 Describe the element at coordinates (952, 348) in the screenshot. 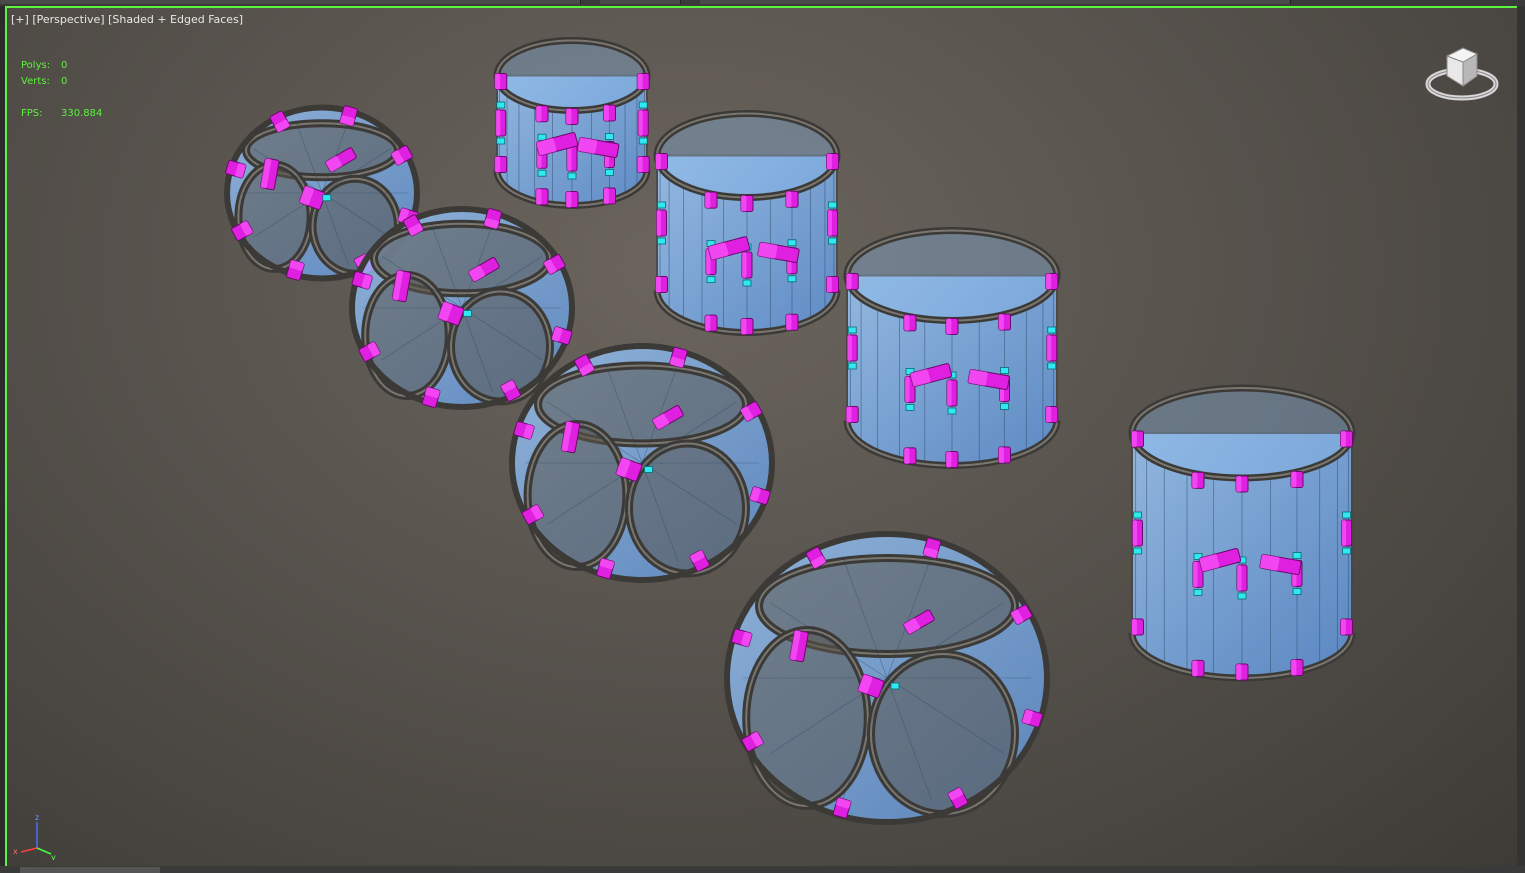

I see `model-cylinder-b` at that location.